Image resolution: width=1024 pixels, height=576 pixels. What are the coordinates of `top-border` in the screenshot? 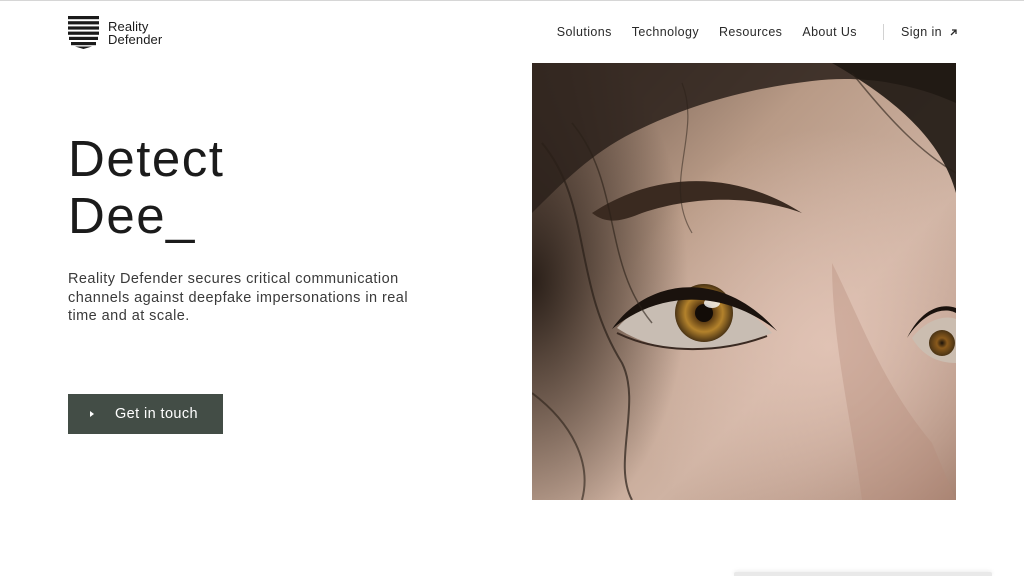 It's located at (512, 0).